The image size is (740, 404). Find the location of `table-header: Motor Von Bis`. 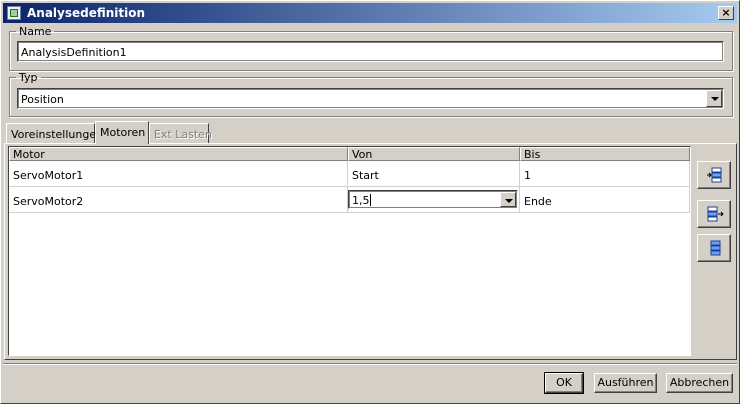

table-header: Motor Von Bis is located at coordinates (349, 154).